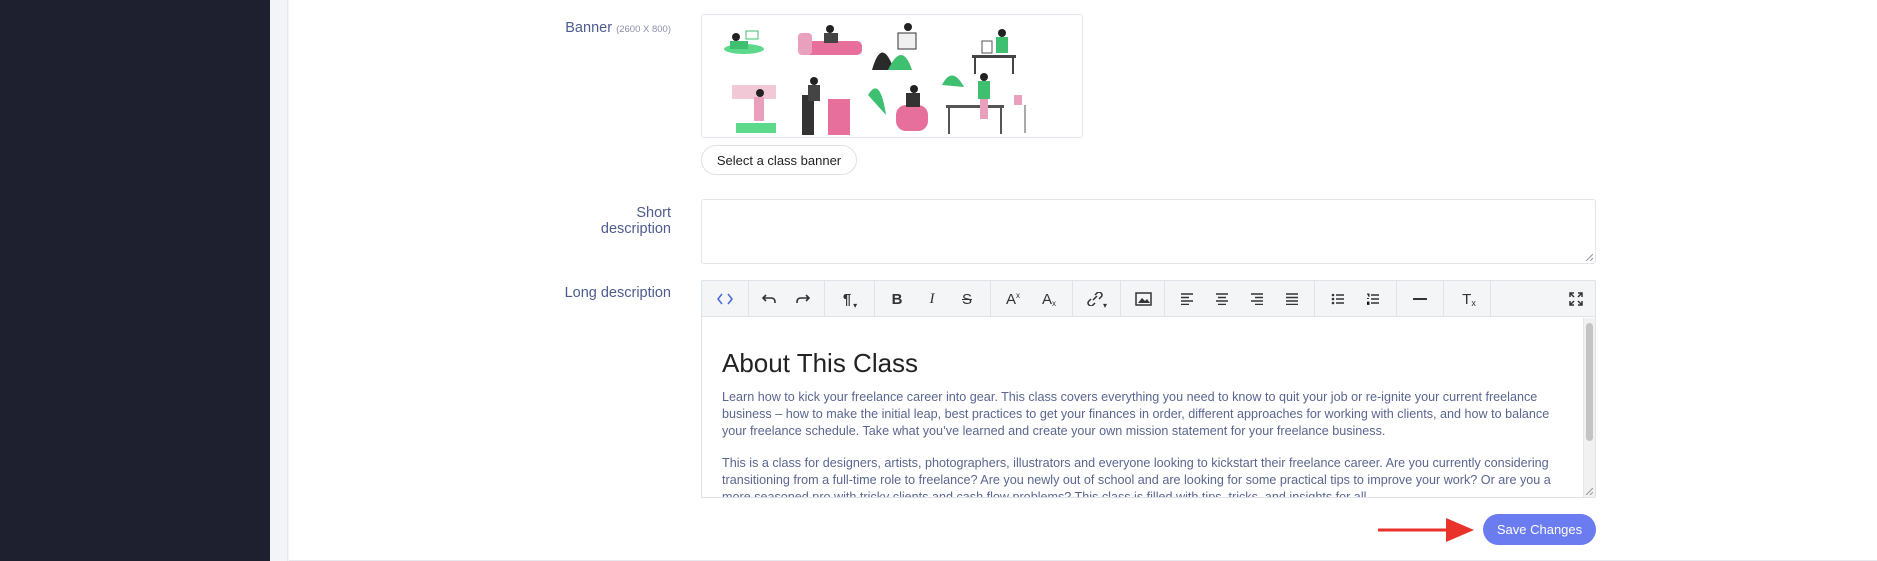  Describe the element at coordinates (1539, 529) in the screenshot. I see `save-changes-button: Save Changes` at that location.